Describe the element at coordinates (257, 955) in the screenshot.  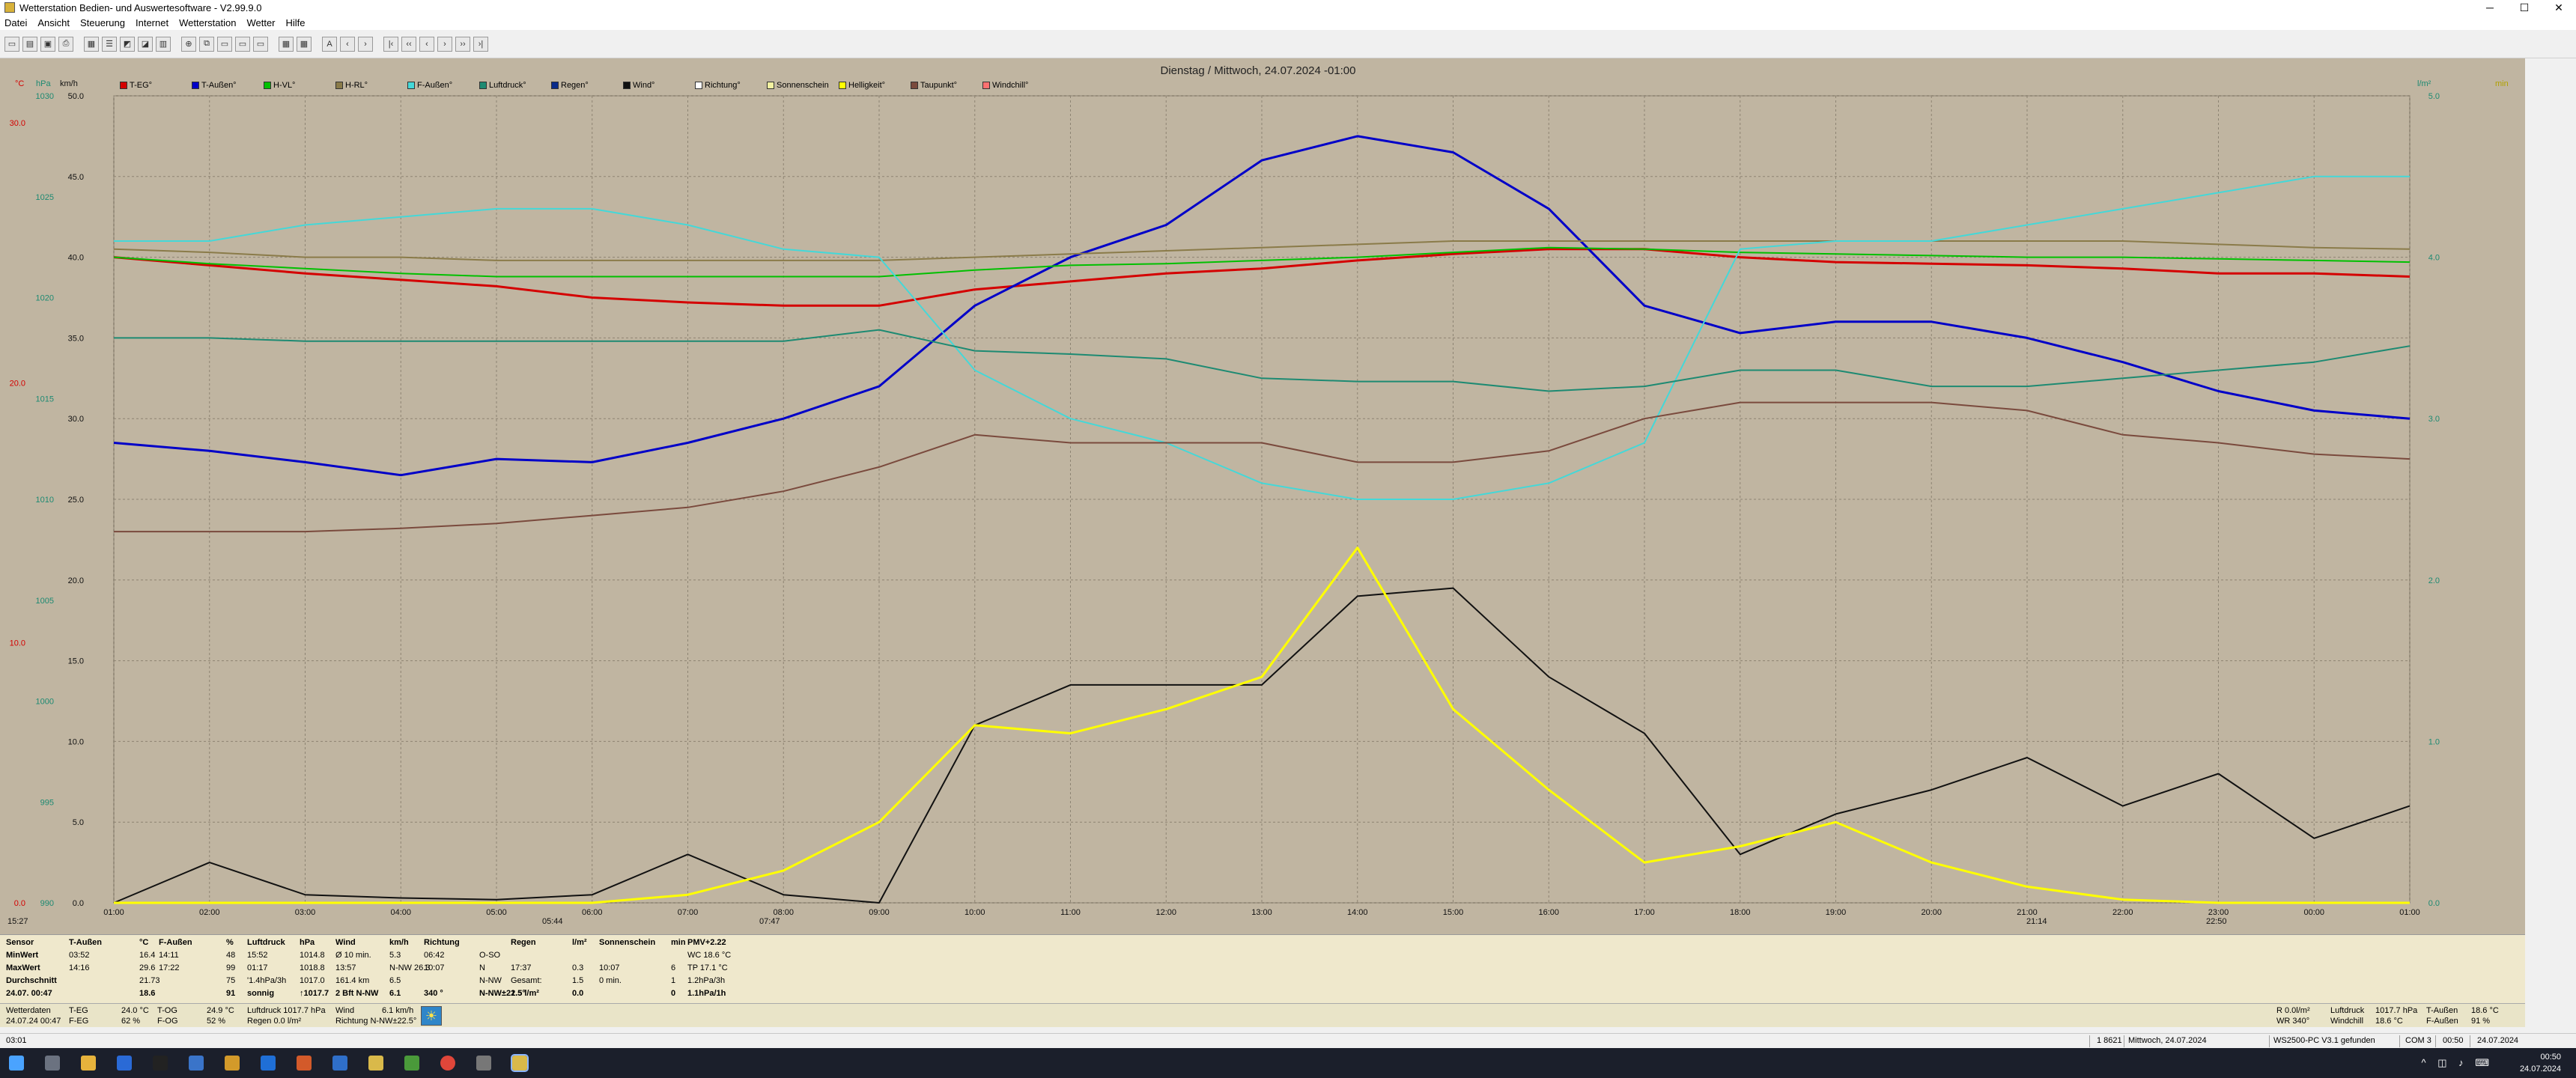
I see `stats-cell: 15:52` at that location.